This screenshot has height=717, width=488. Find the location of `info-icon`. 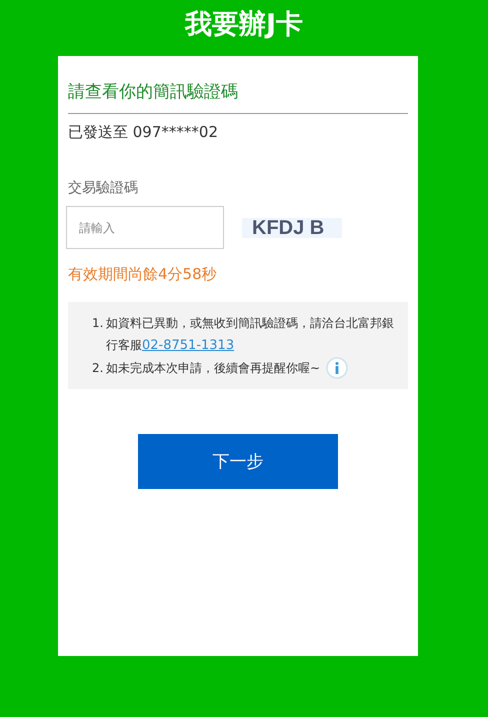

info-icon is located at coordinates (337, 368).